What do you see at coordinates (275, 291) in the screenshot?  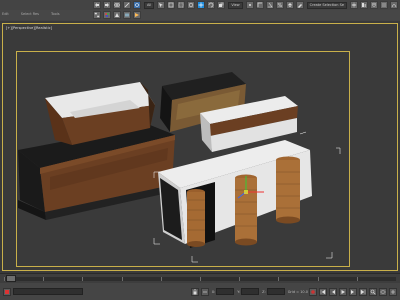 I see `z-coordinate-field` at bounding box center [275, 291].